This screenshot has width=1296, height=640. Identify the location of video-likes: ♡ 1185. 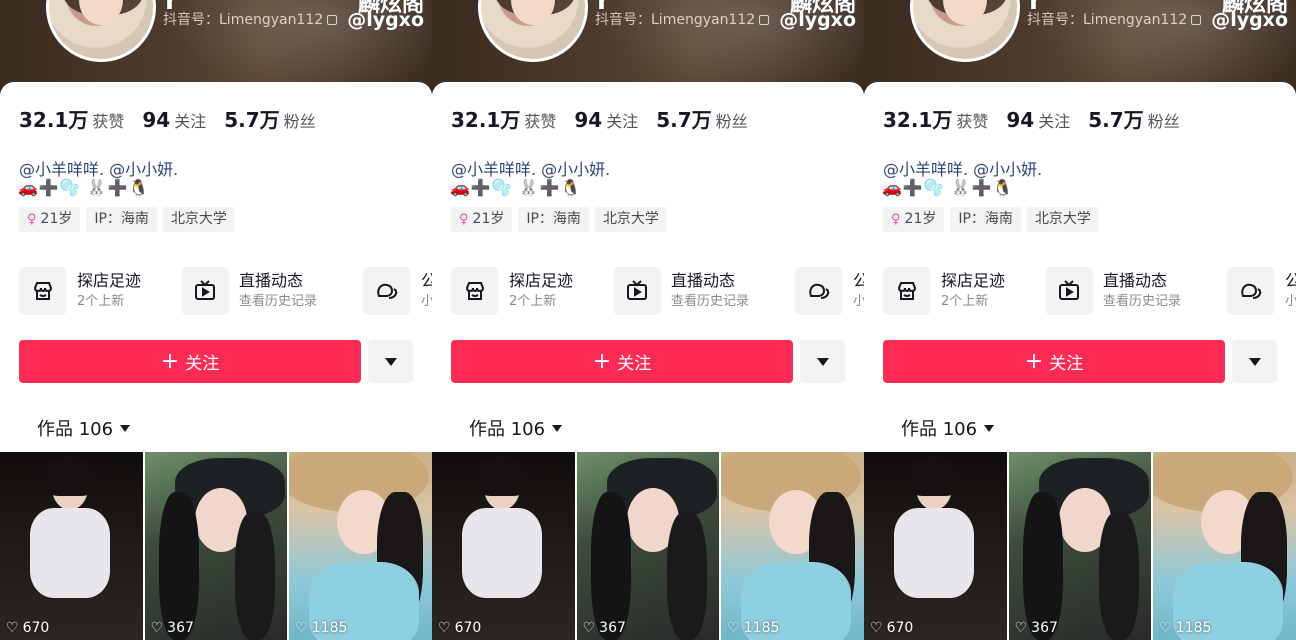
(1185, 628).